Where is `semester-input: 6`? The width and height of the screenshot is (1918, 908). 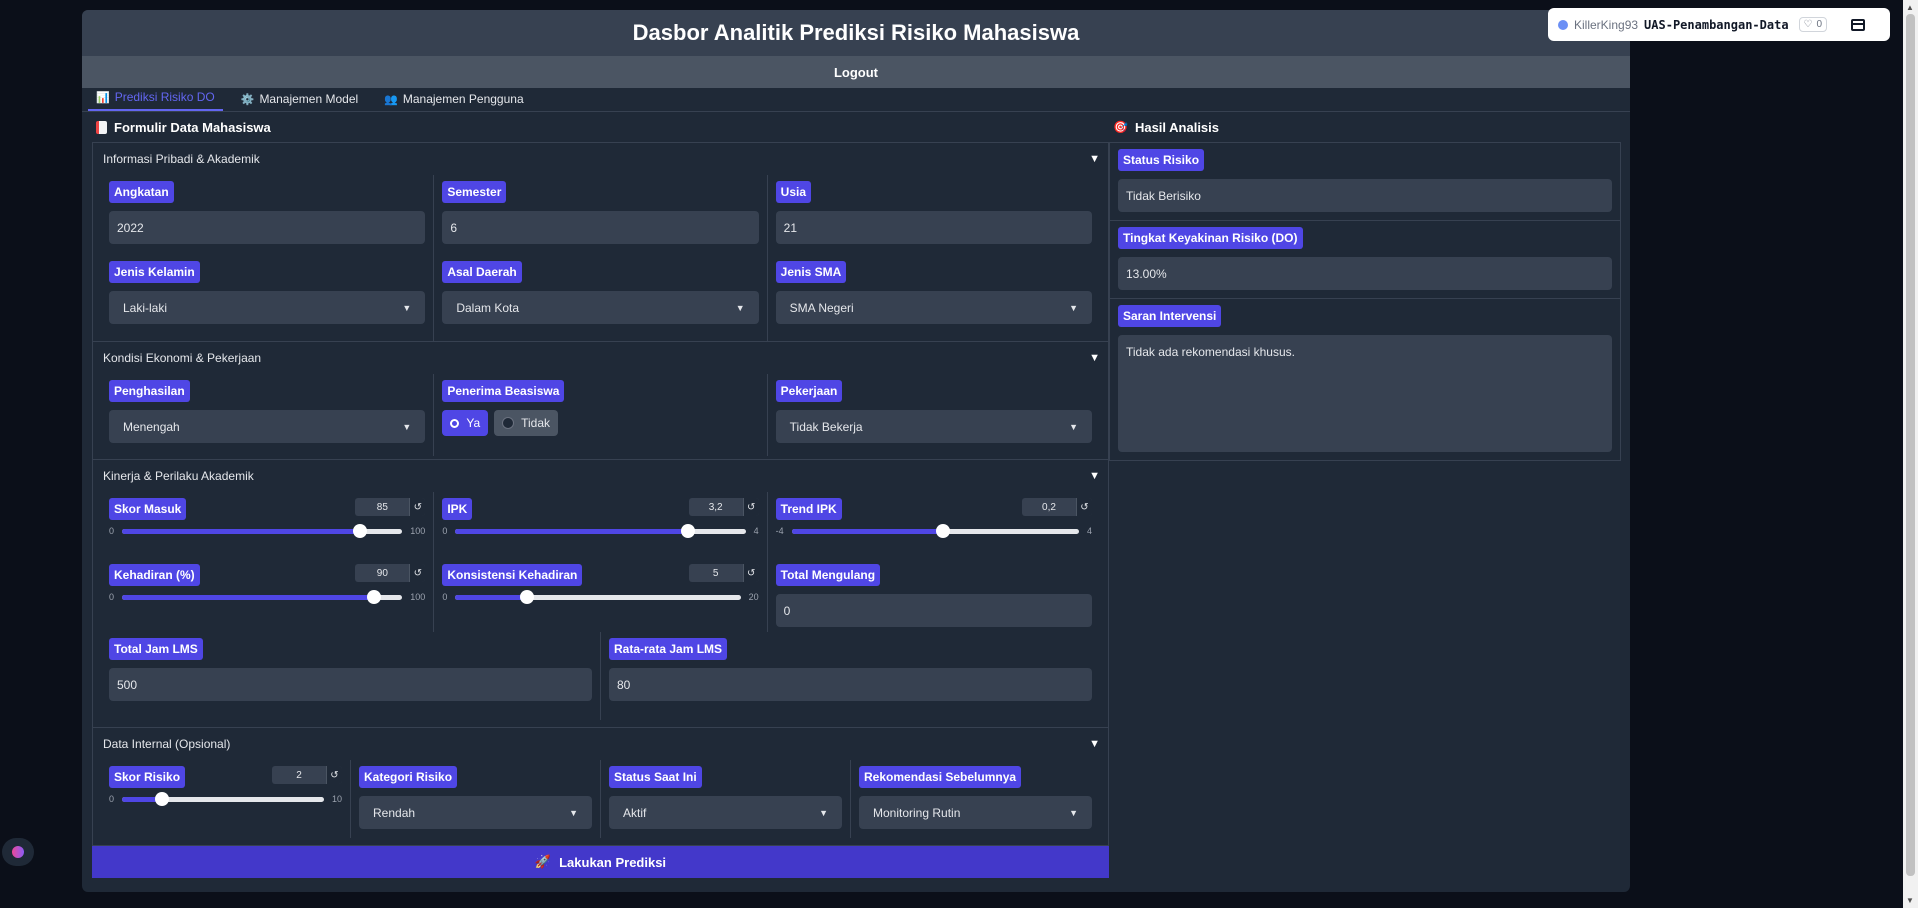 semester-input: 6 is located at coordinates (600, 227).